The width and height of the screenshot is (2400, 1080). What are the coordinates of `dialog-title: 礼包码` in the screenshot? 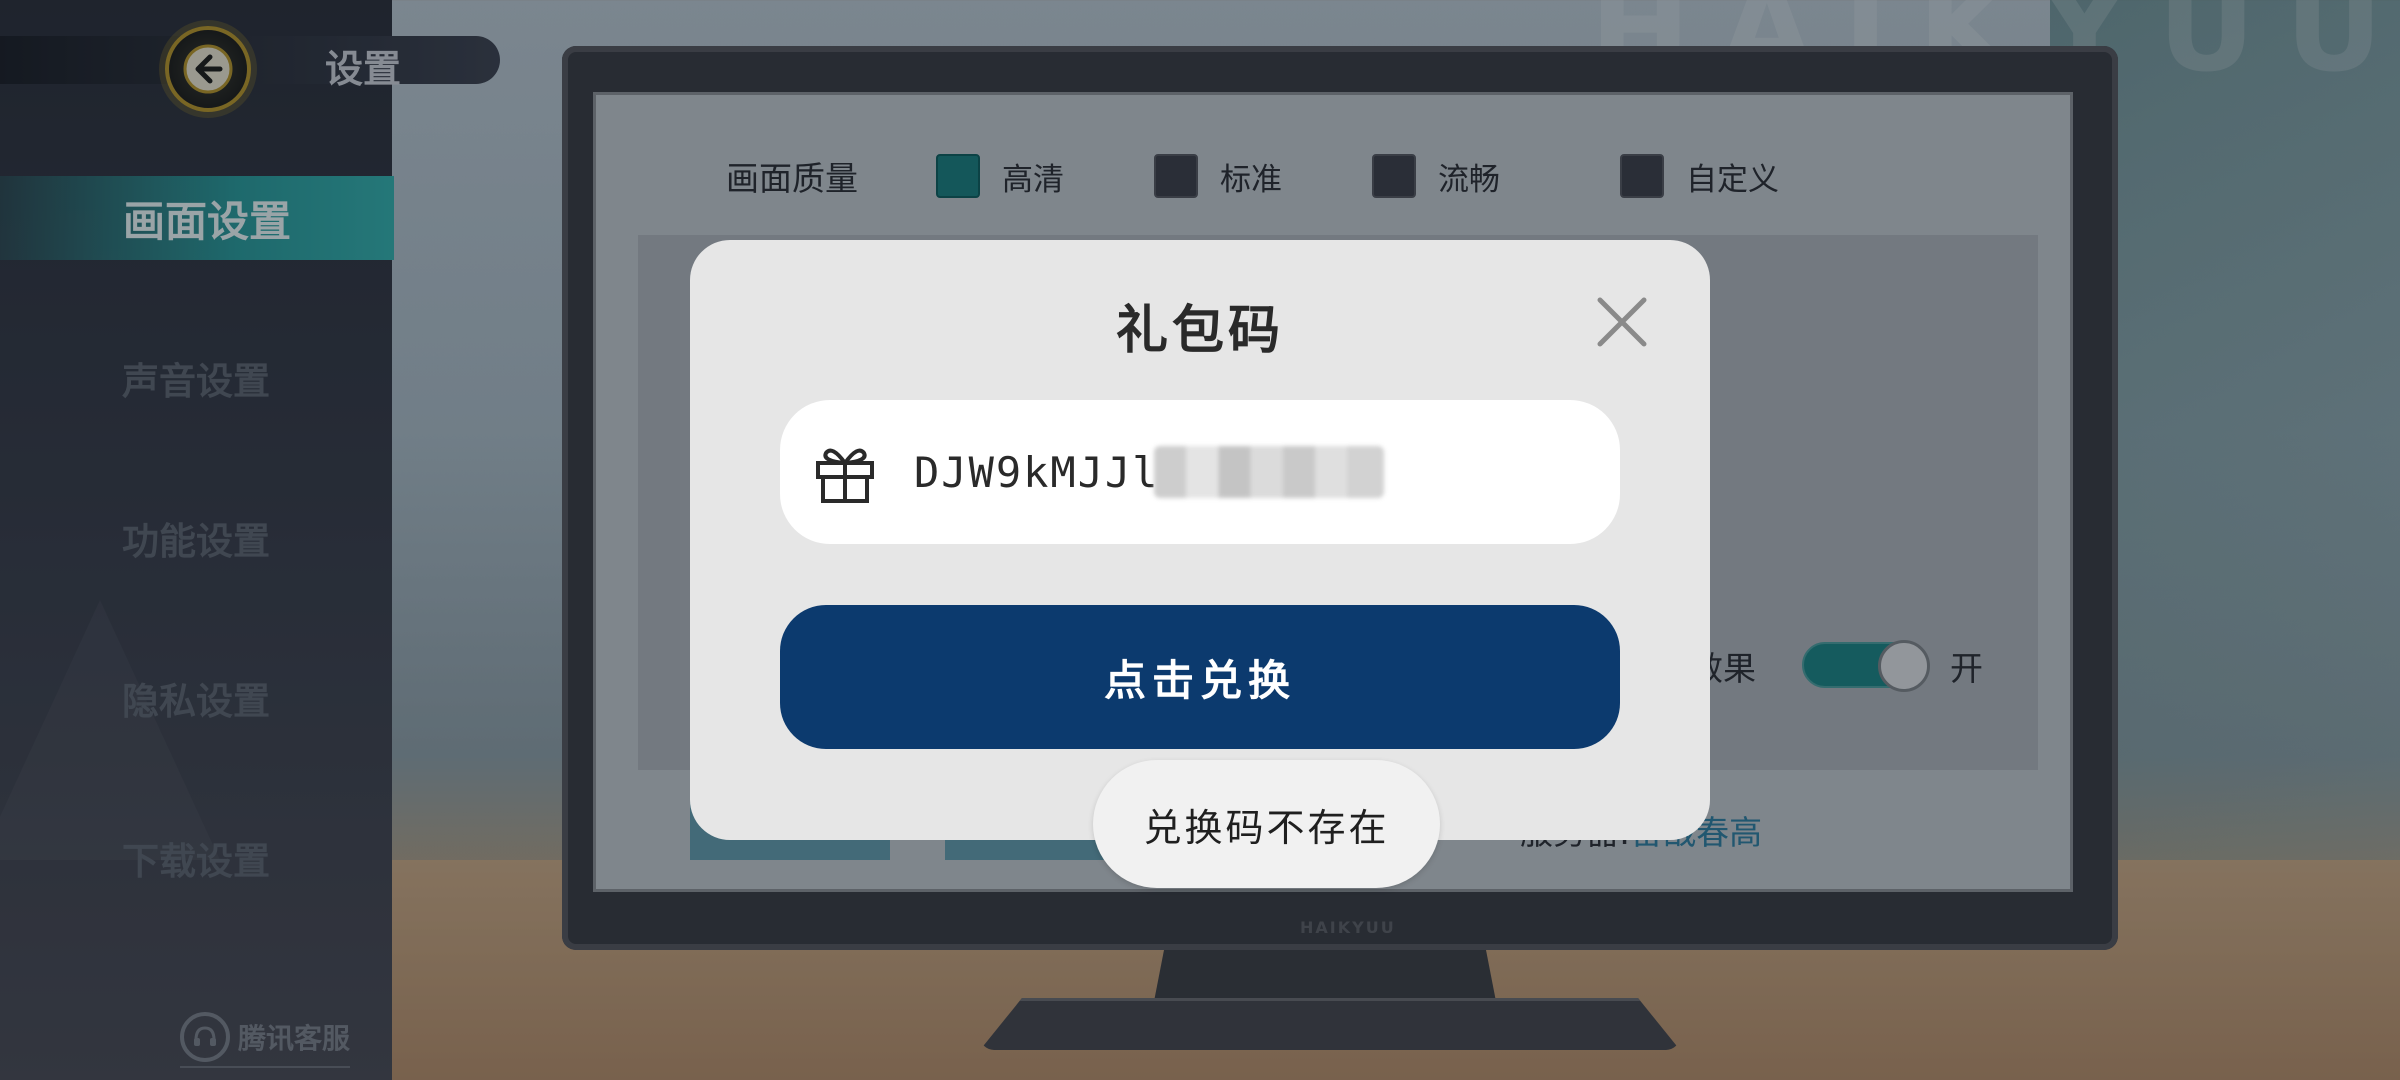 It's located at (1199, 330).